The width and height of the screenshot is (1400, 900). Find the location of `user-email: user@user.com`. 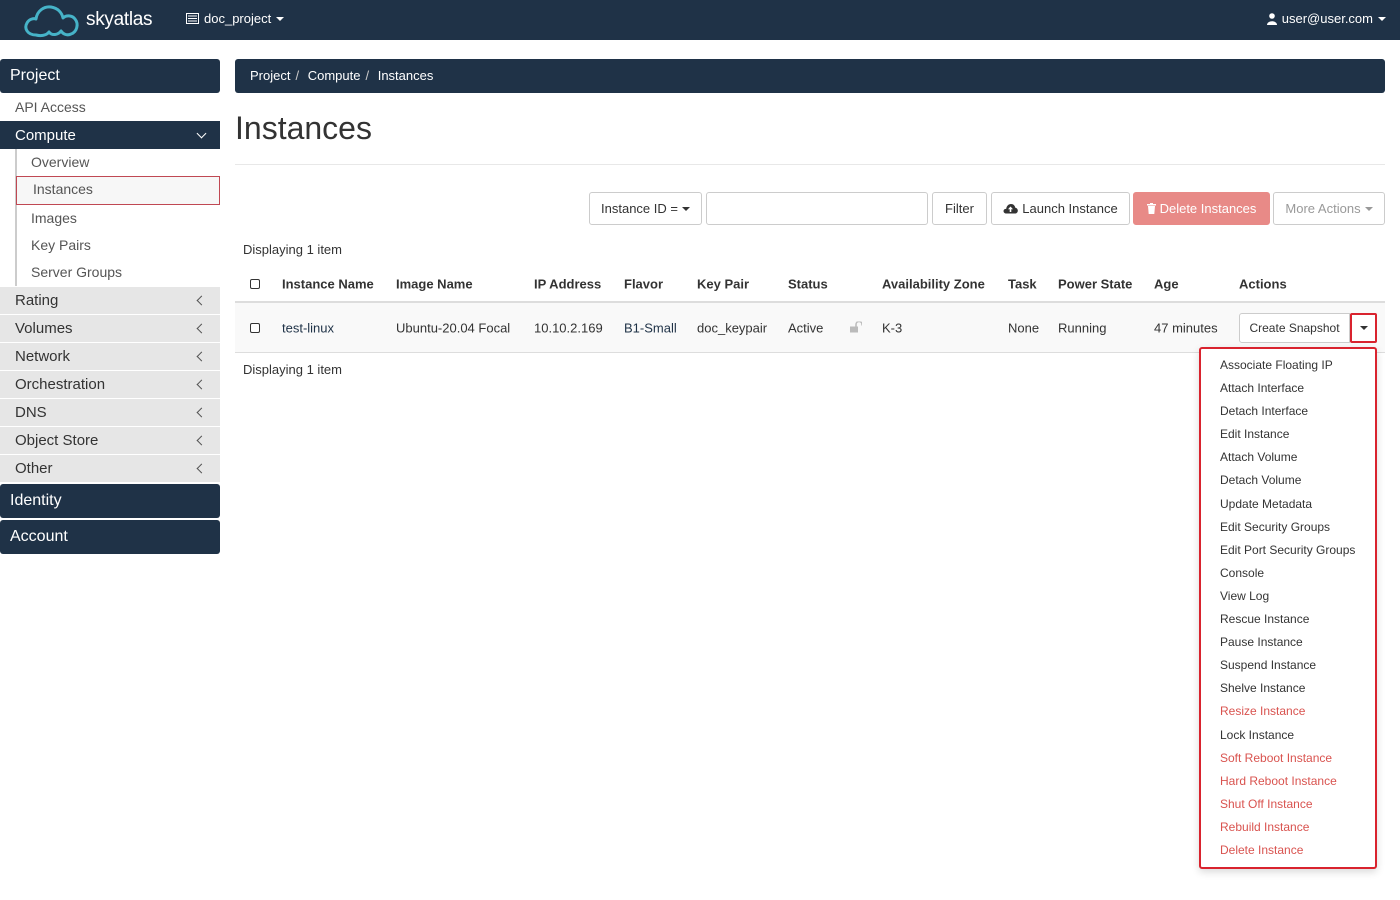

user-email: user@user.com is located at coordinates (1327, 18).